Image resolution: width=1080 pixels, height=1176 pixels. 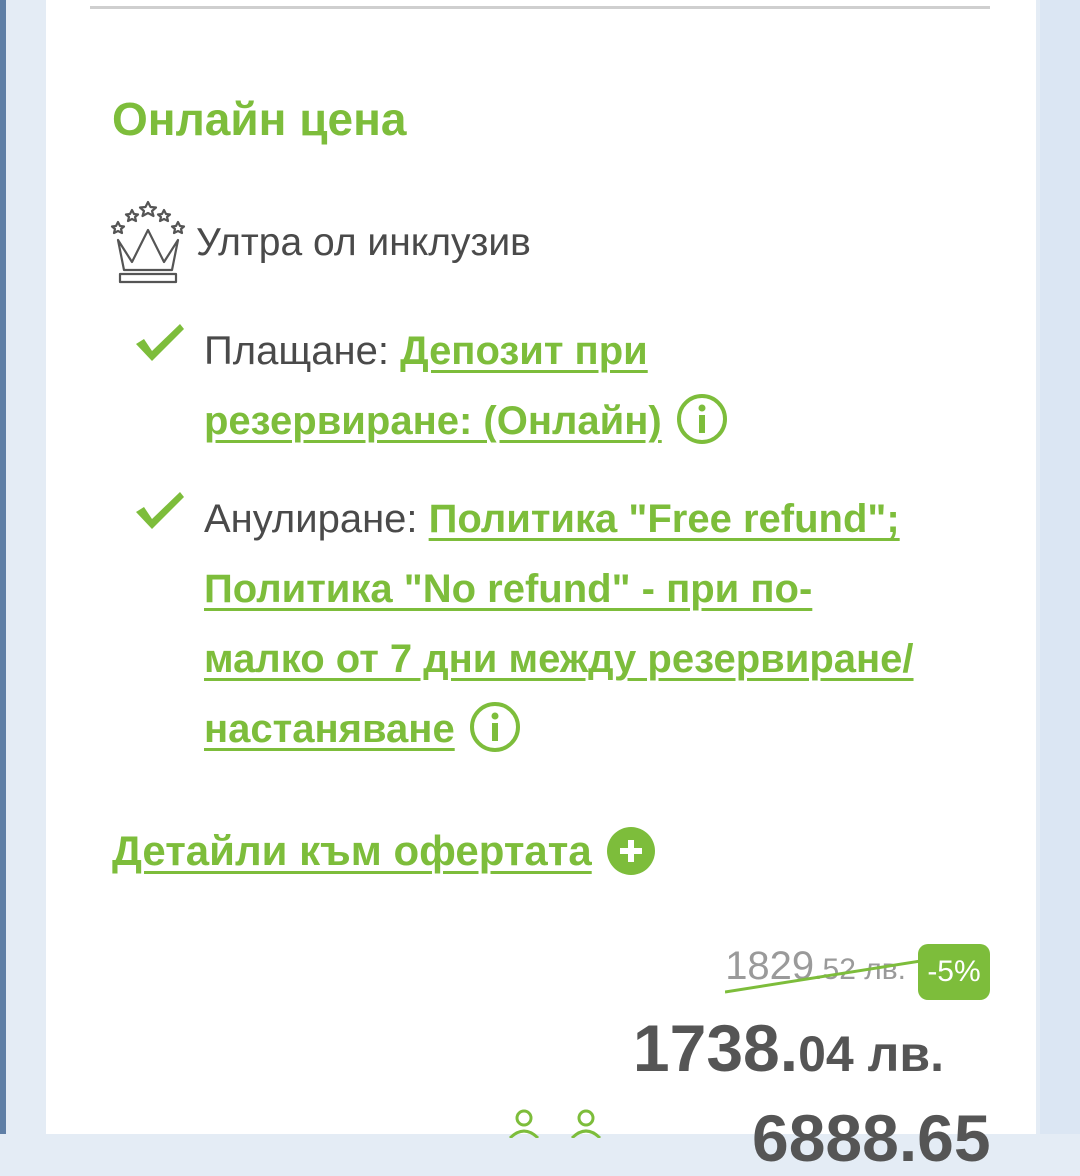 I want to click on new-price-cents: 04 лв., so click(x=871, y=1054).